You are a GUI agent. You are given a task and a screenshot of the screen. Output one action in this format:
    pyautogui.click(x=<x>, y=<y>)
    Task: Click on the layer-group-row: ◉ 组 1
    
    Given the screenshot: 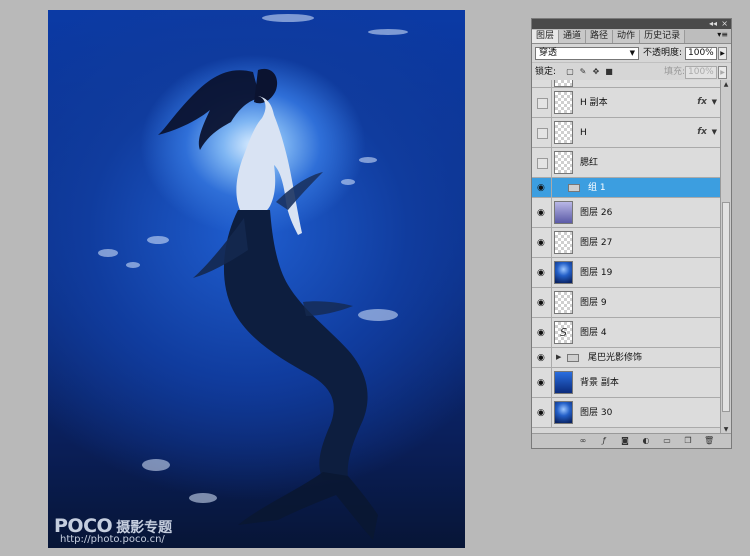 What is the action you would take?
    pyautogui.click(x=626, y=188)
    